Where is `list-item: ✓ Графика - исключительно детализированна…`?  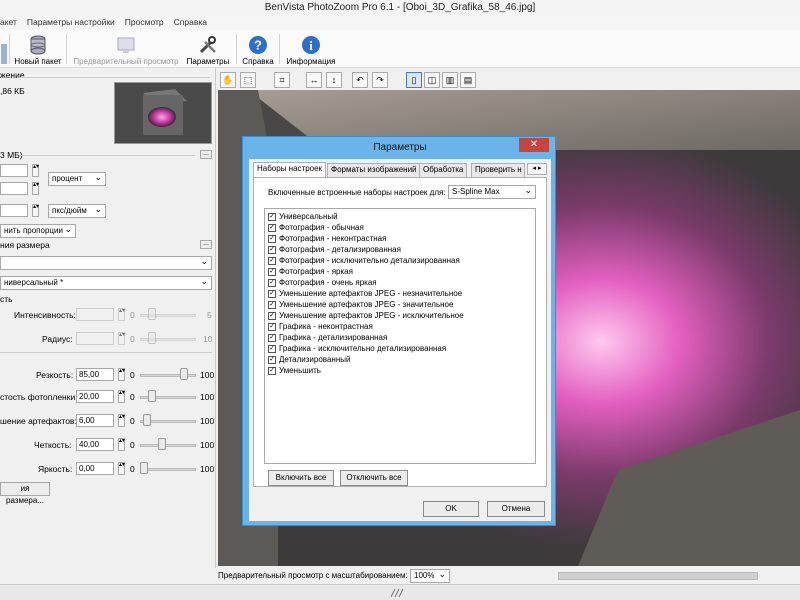
list-item: ✓ Графика - исключительно детализированна… is located at coordinates (357, 348).